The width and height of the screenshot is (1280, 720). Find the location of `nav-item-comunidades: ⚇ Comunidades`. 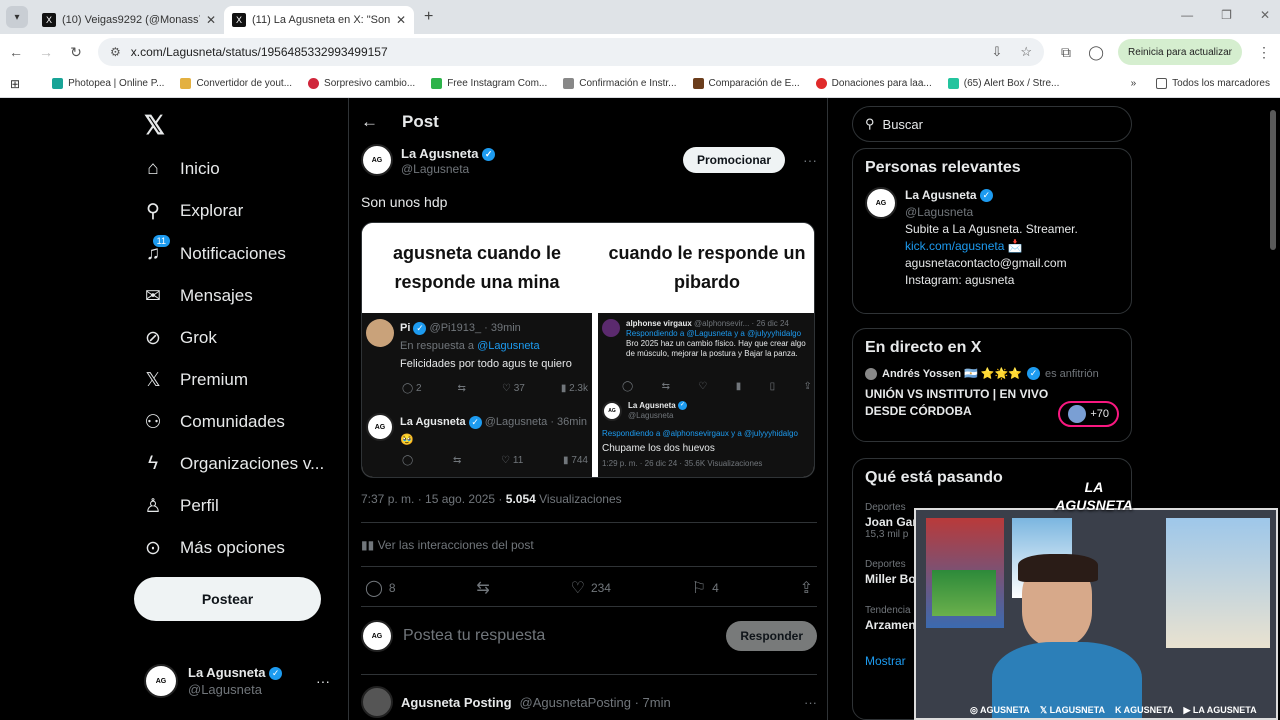

nav-item-comunidades: ⚇ Comunidades is located at coordinates (213, 422).